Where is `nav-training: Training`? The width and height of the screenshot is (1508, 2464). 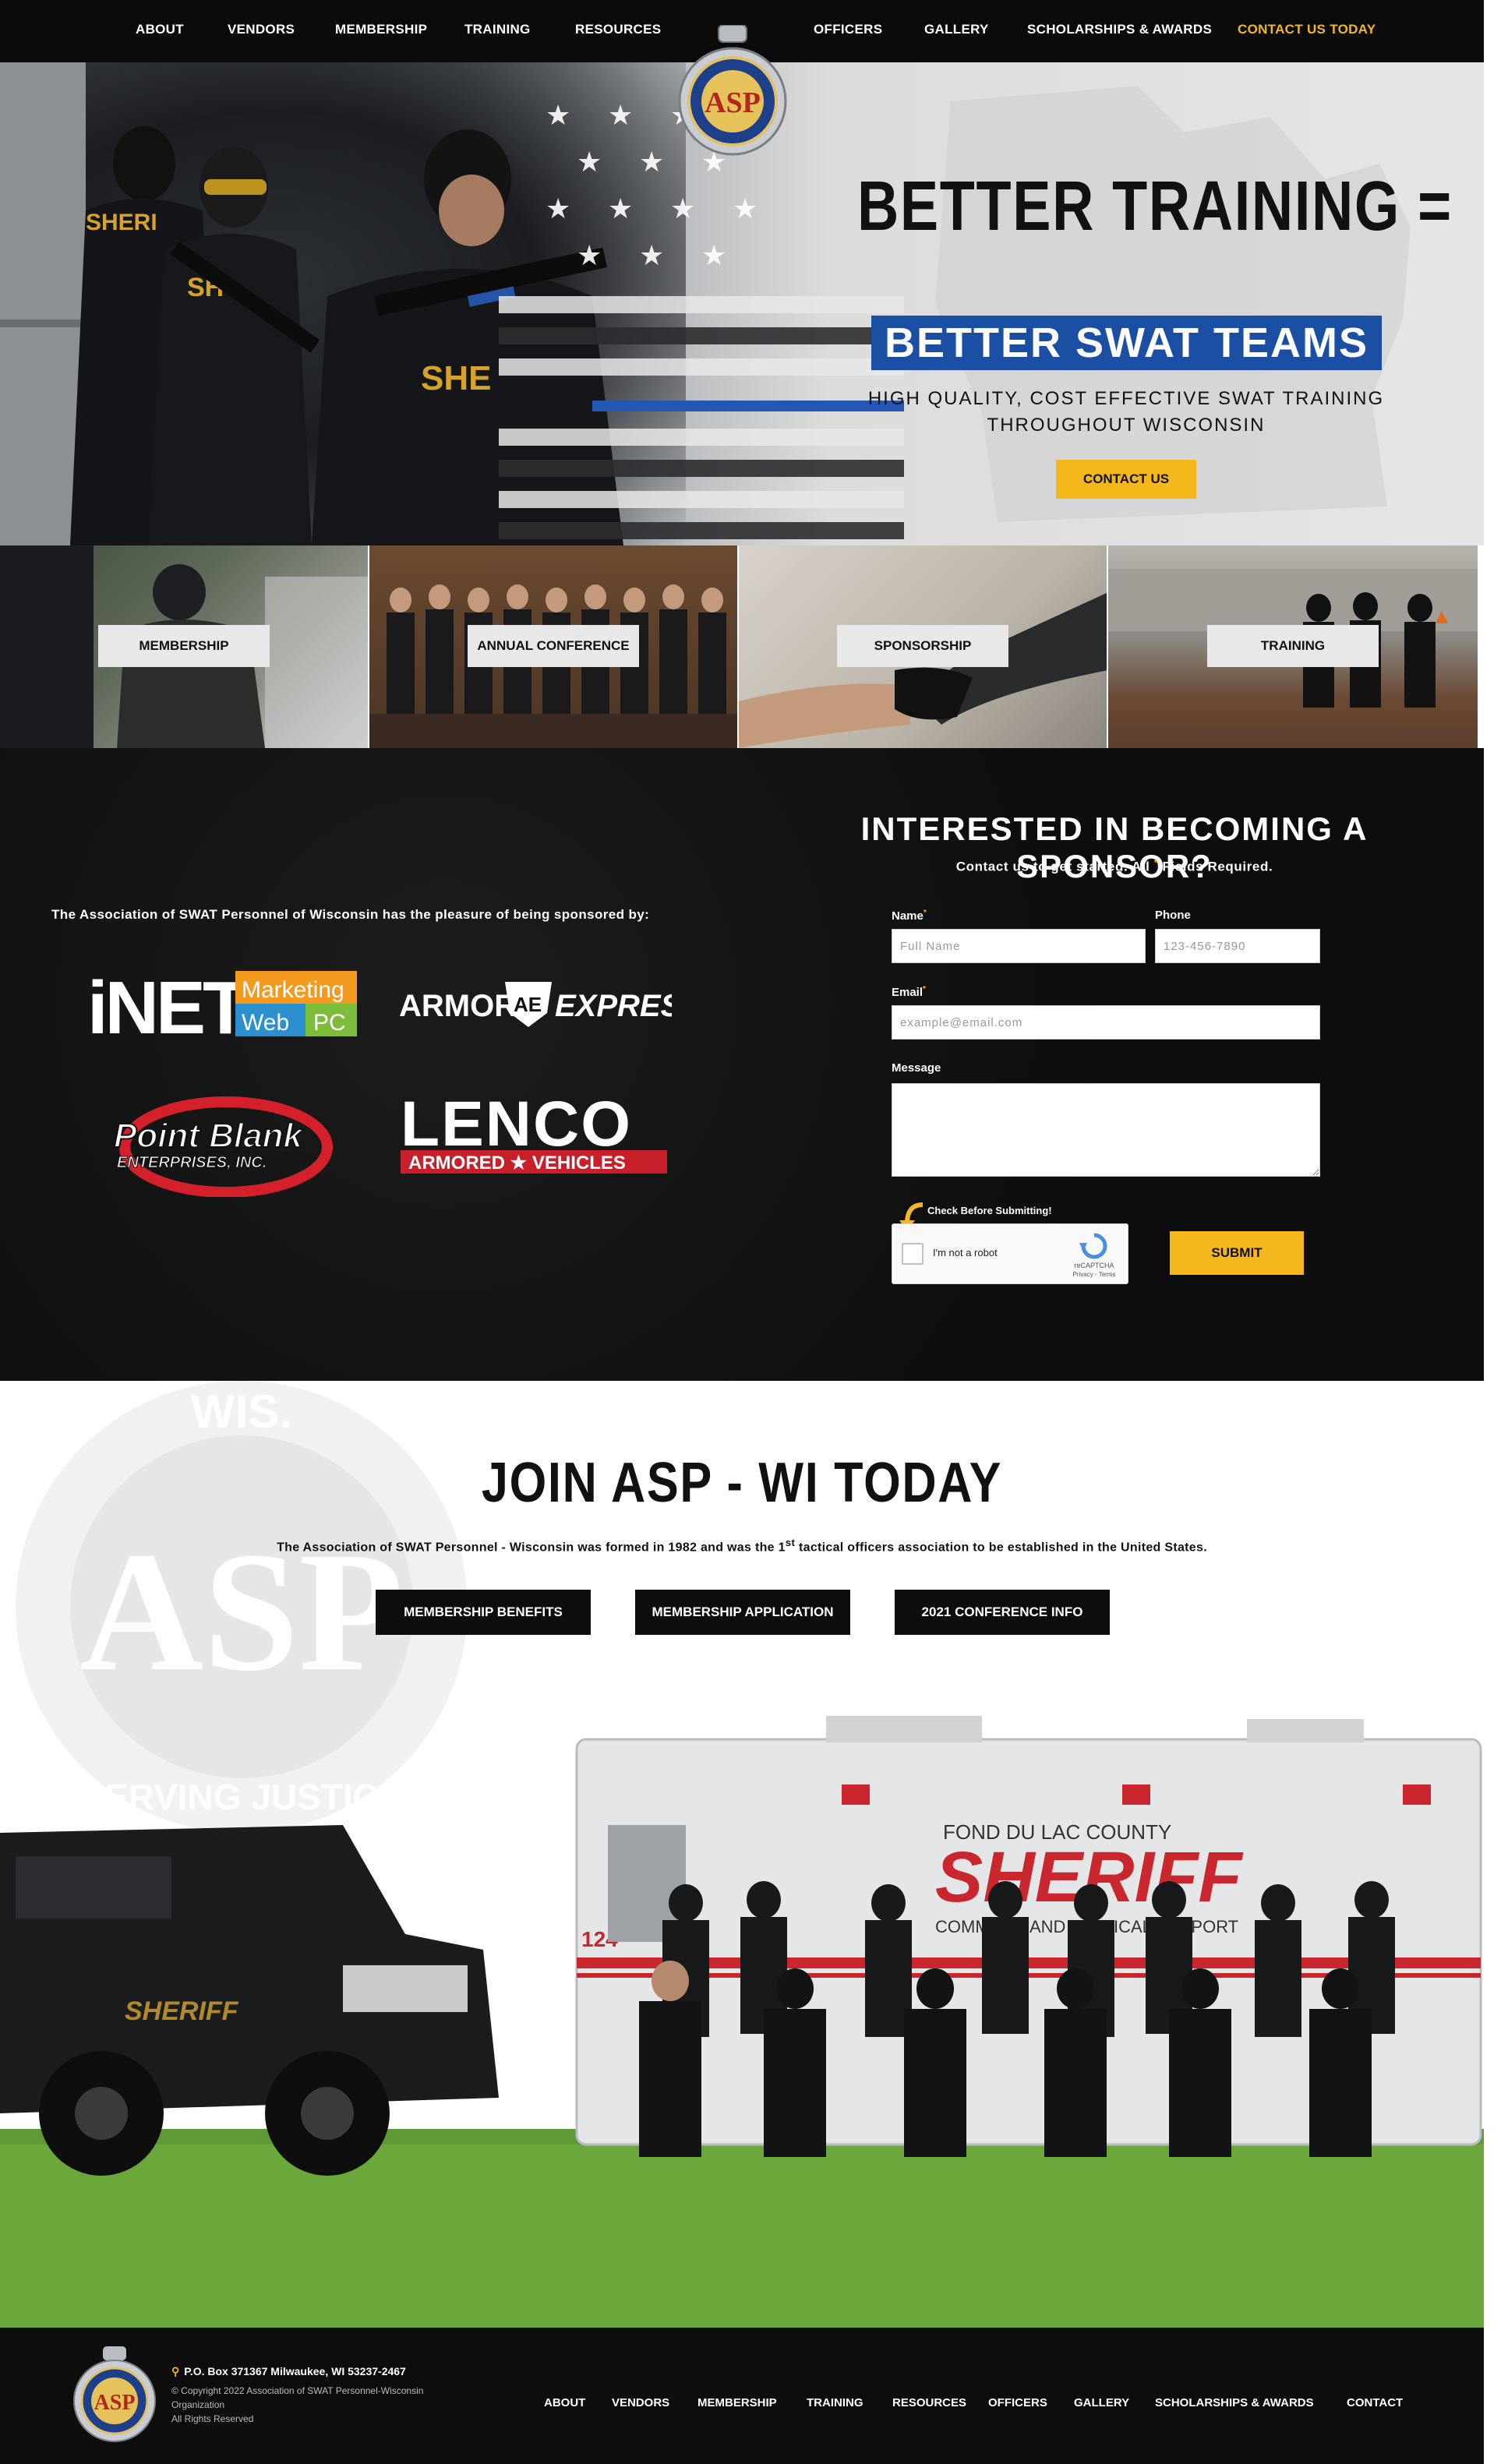 nav-training: Training is located at coordinates (497, 29).